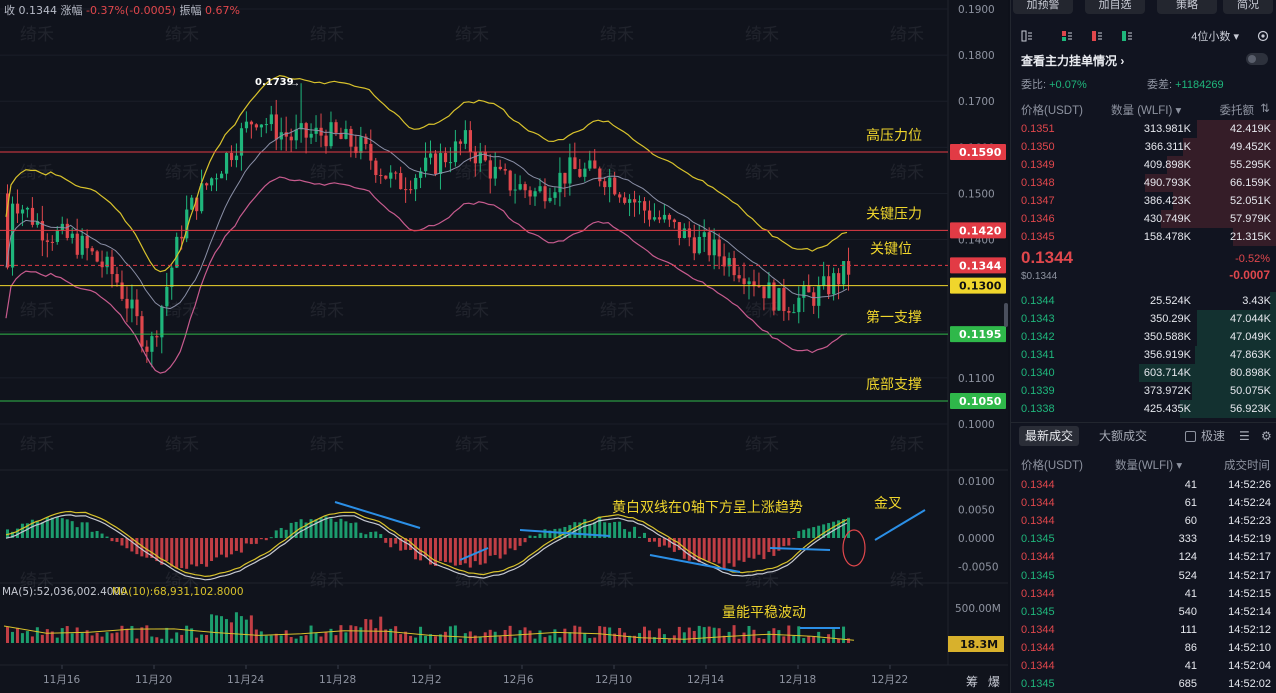 This screenshot has height=693, width=1276. What do you see at coordinates (1143, 237) in the screenshot?
I see `ask-row: 0.1345 158.478K 21.315K` at bounding box center [1143, 237].